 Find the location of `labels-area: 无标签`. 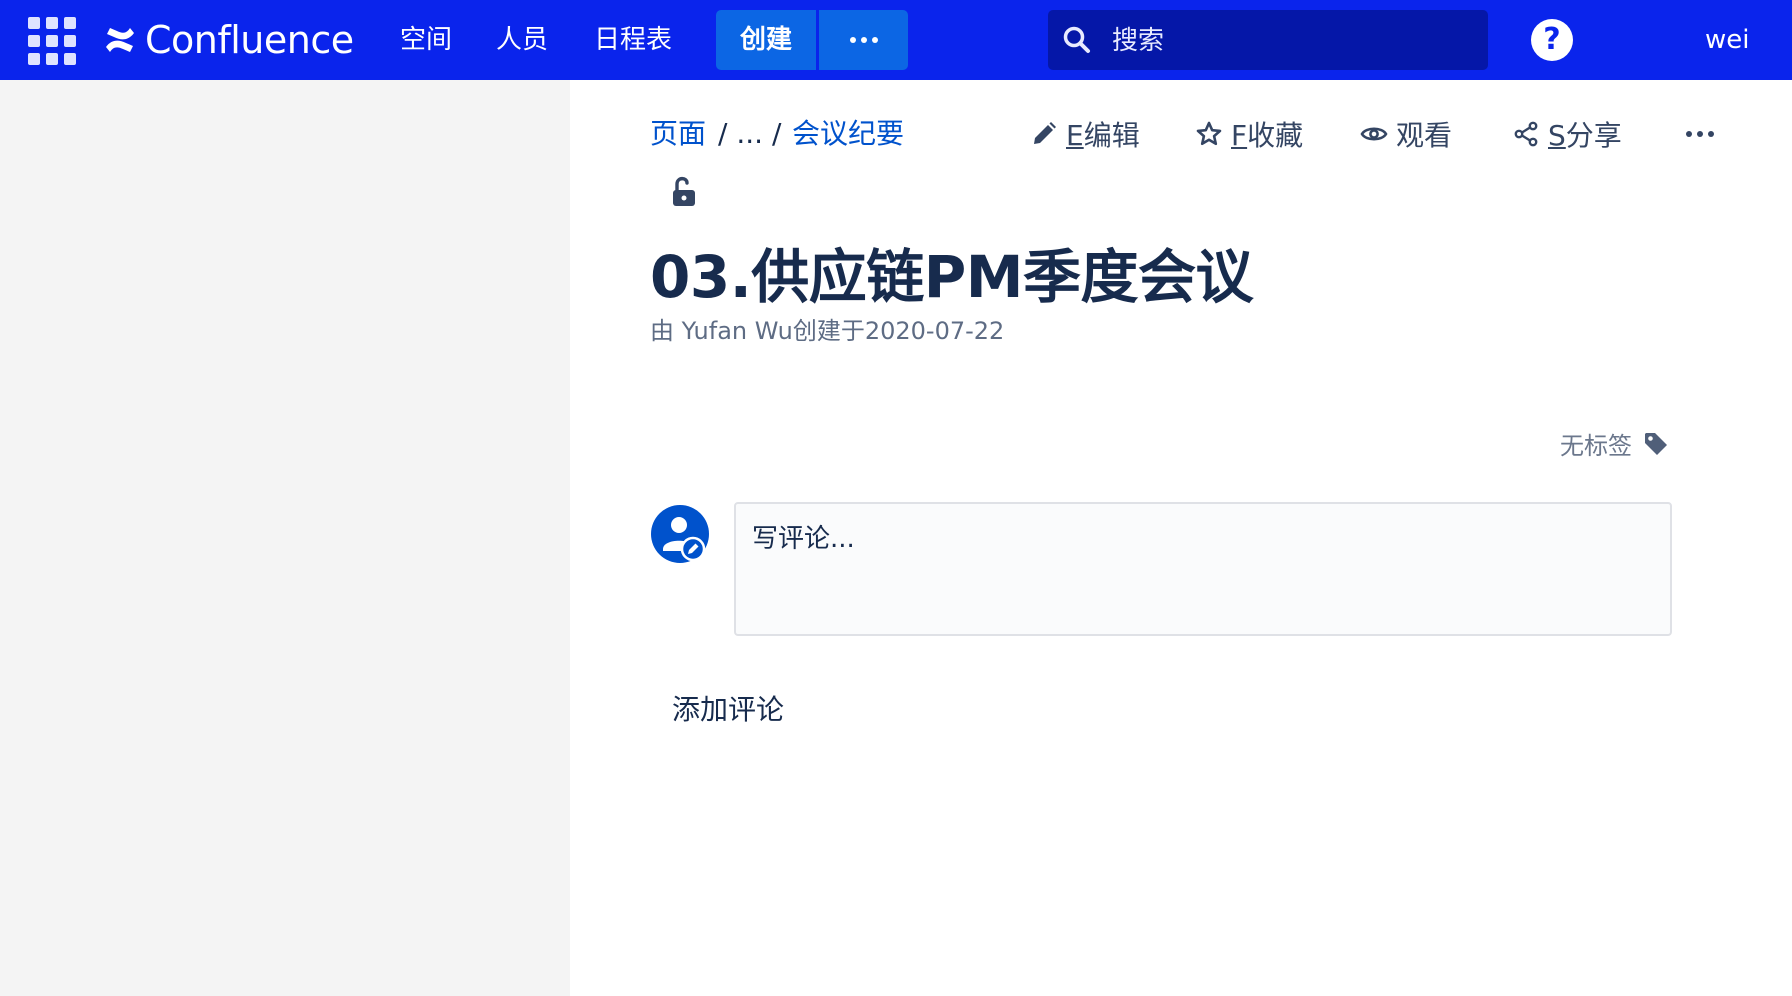

labels-area: 无标签 is located at coordinates (1615, 443).